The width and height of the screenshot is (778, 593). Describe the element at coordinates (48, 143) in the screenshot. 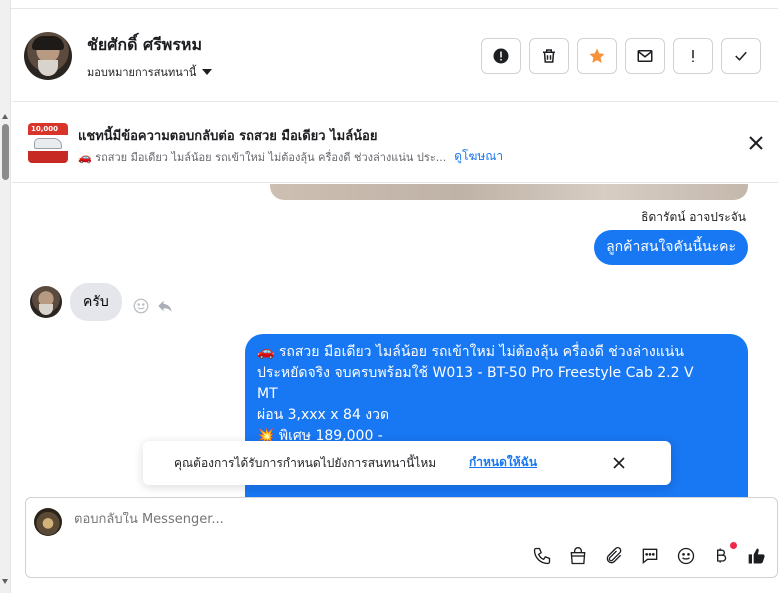

I see `ad-thumbnail: 10,000` at that location.